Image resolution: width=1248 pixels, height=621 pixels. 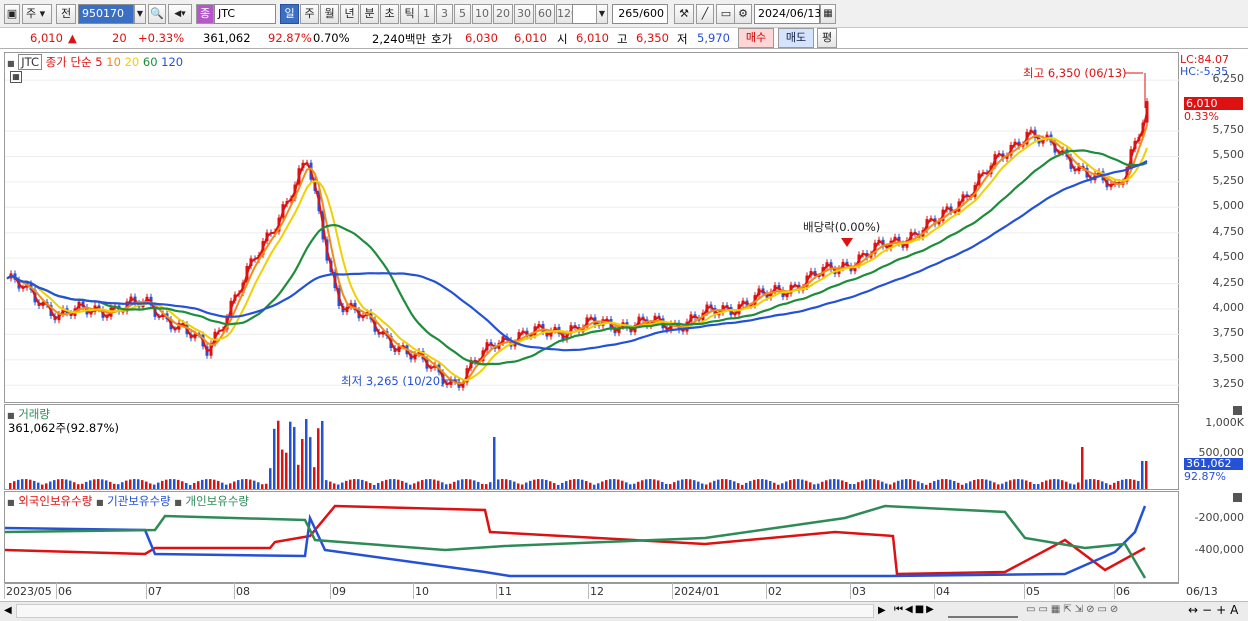 I want to click on date-tick: 03, so click(x=859, y=591).